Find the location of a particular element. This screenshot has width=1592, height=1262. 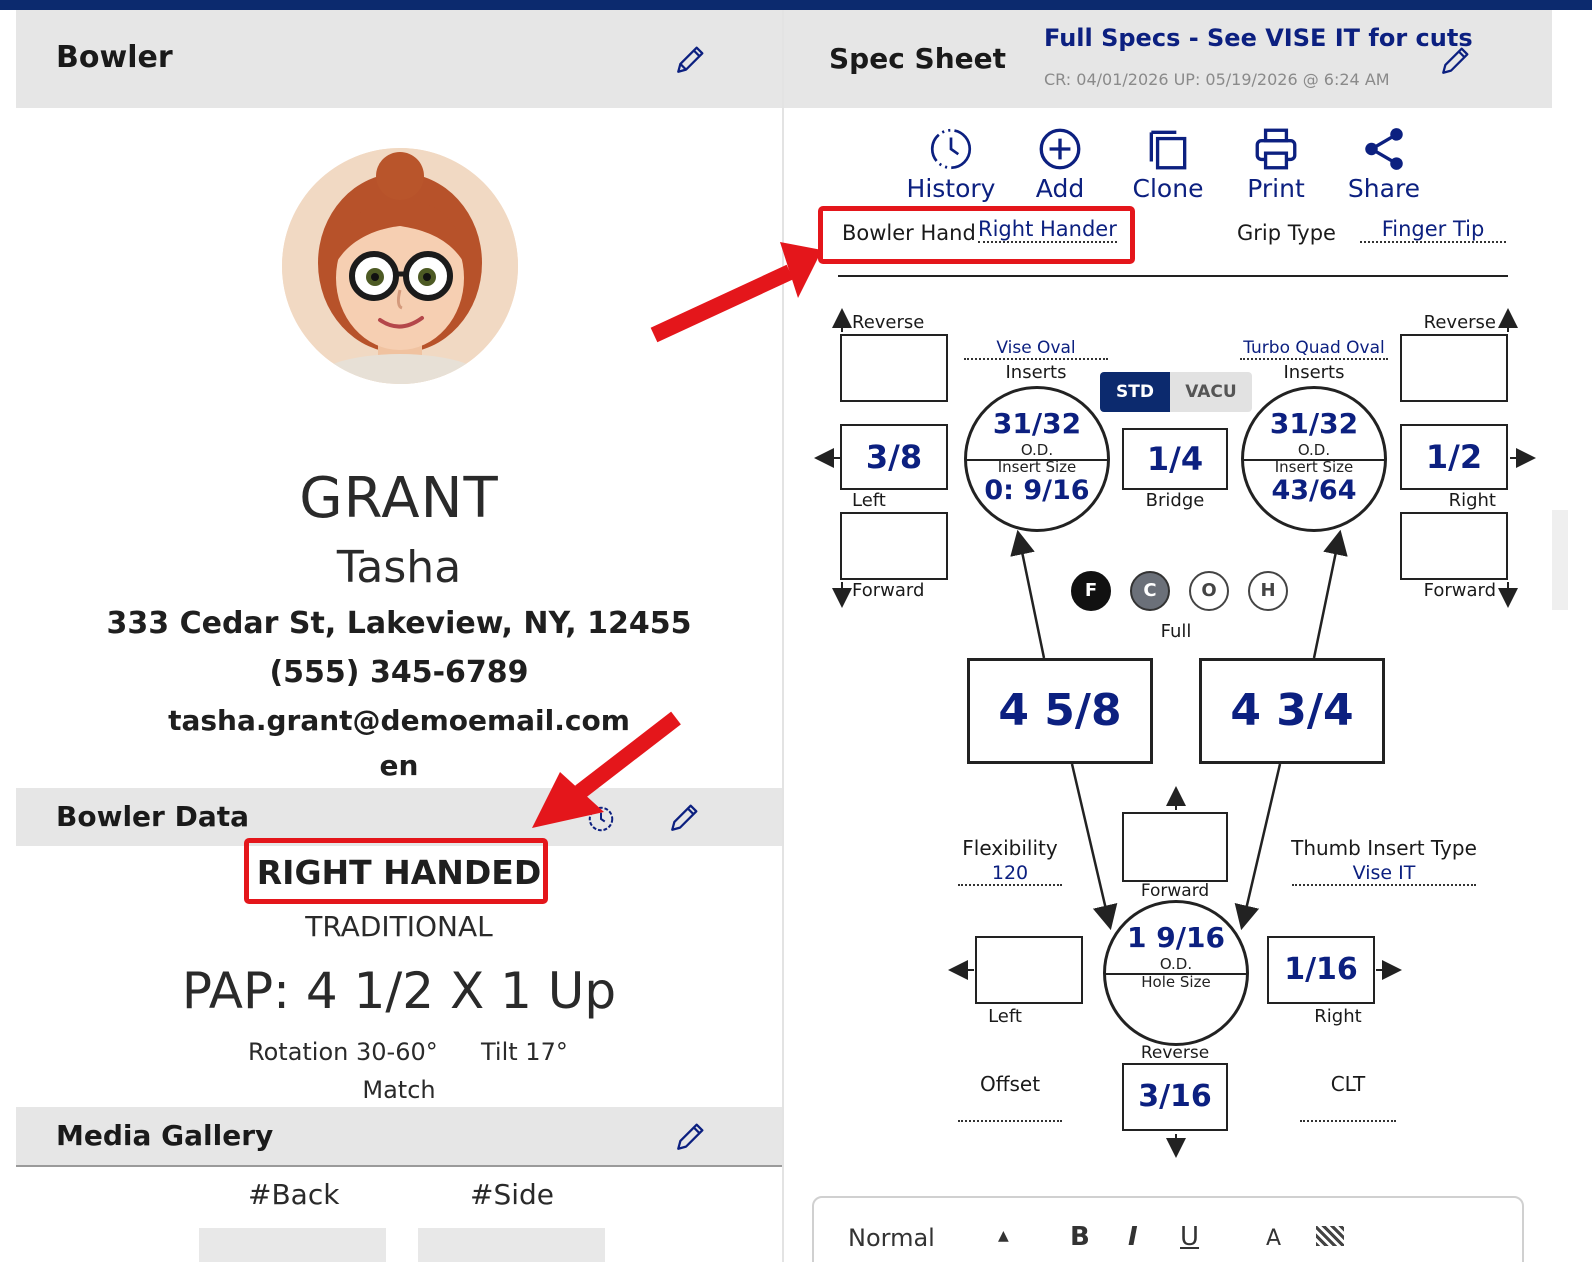

right-reverse-box is located at coordinates (1454, 368).